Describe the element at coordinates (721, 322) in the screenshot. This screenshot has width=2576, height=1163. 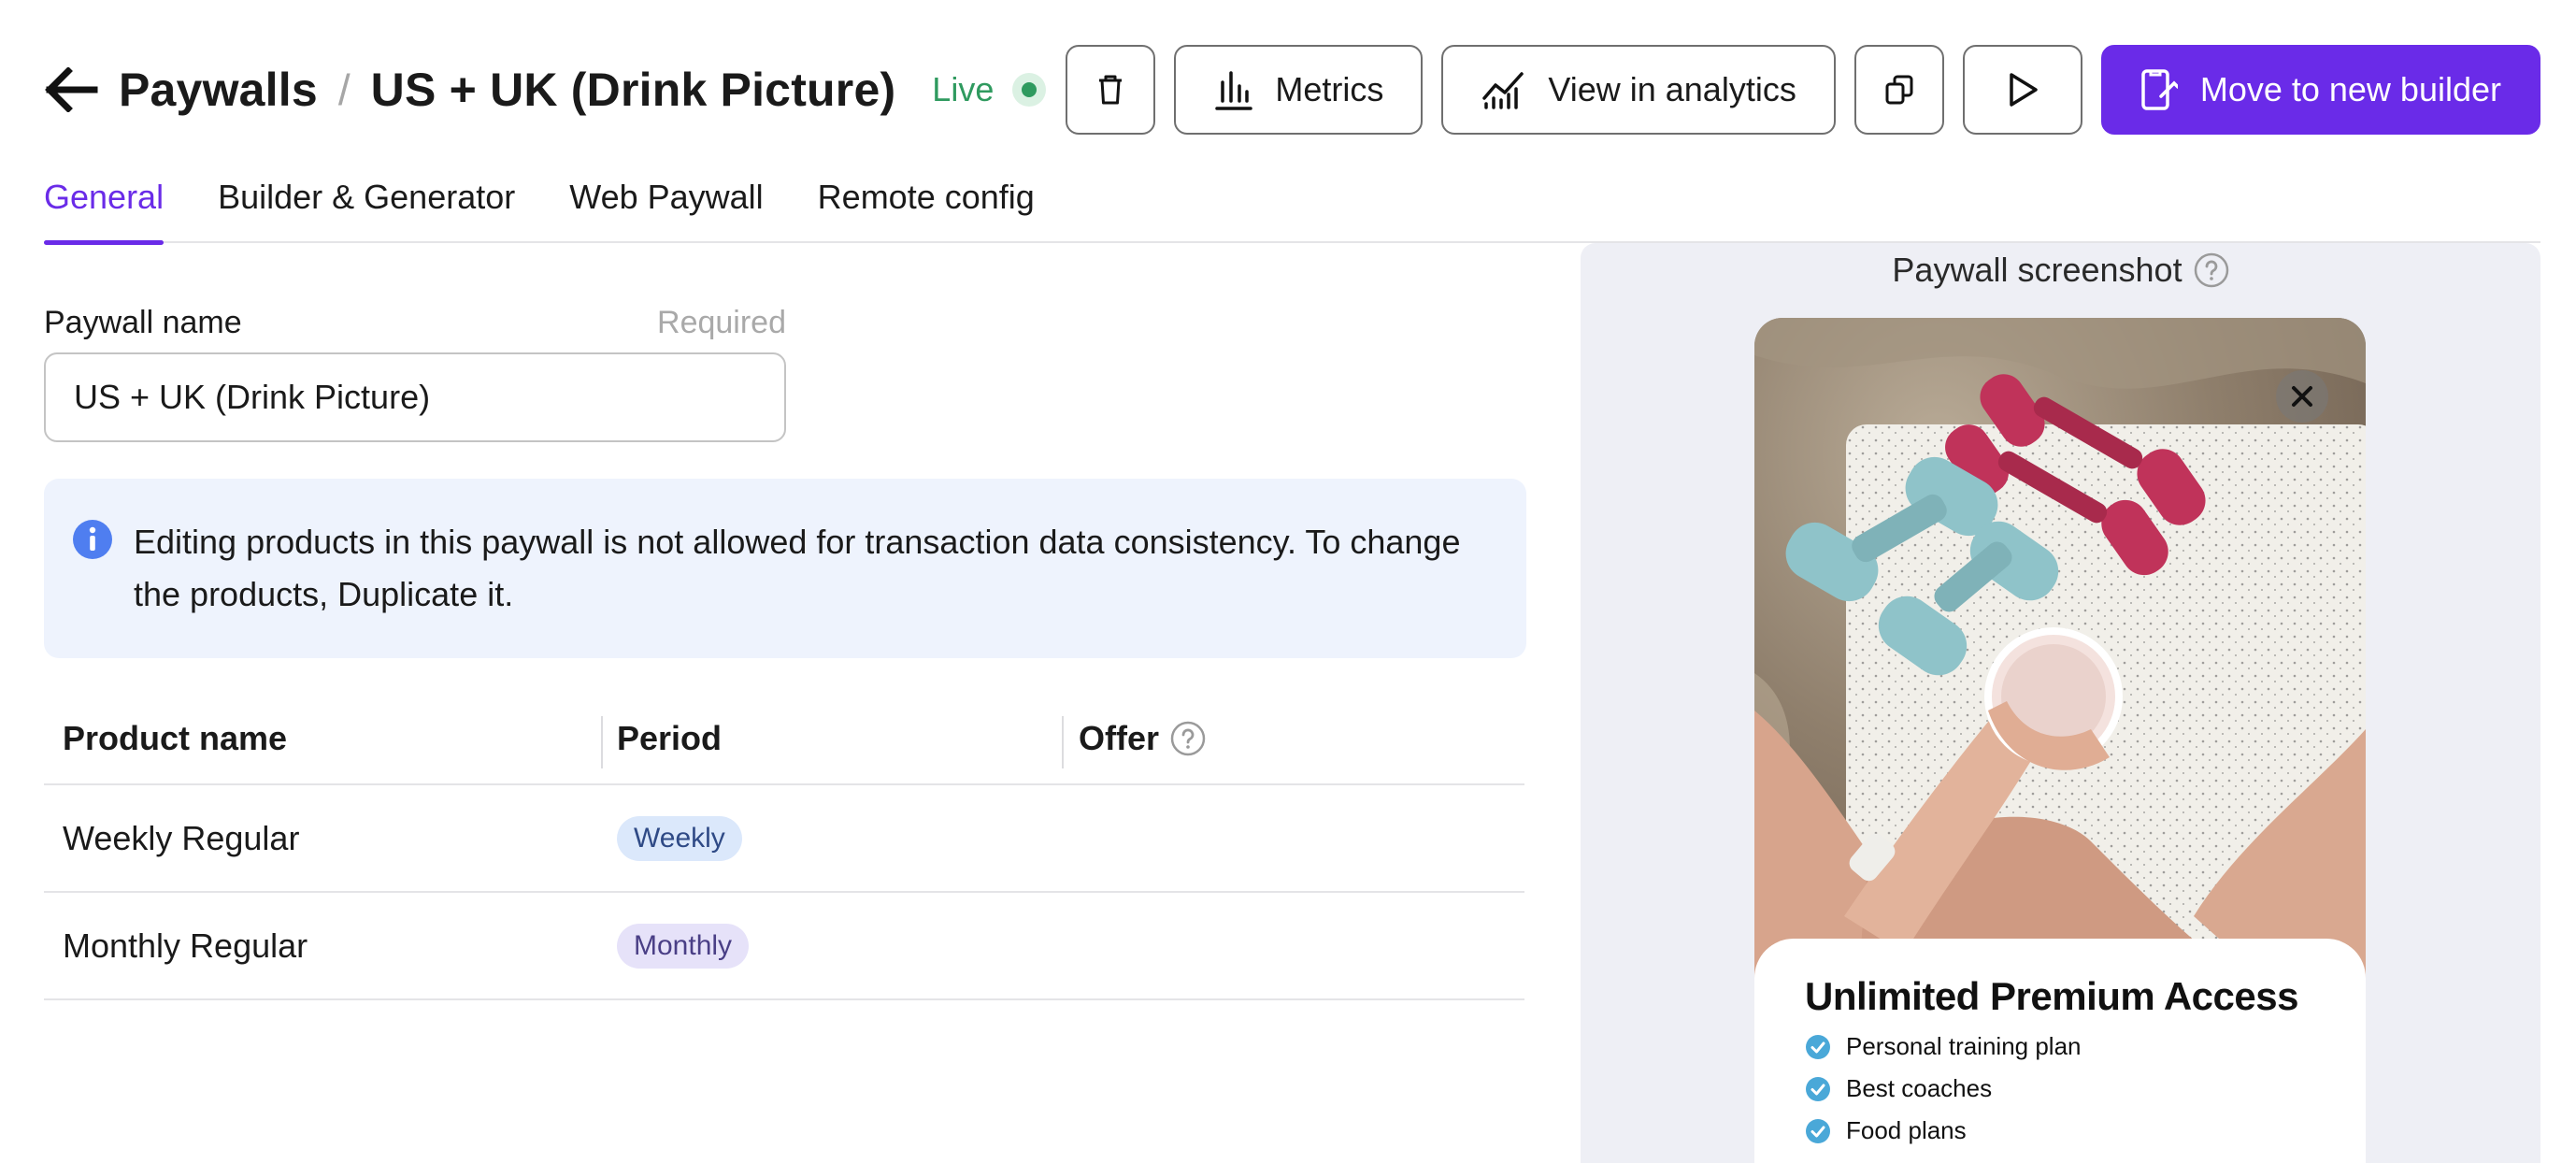
I see `required-label: Required` at that location.